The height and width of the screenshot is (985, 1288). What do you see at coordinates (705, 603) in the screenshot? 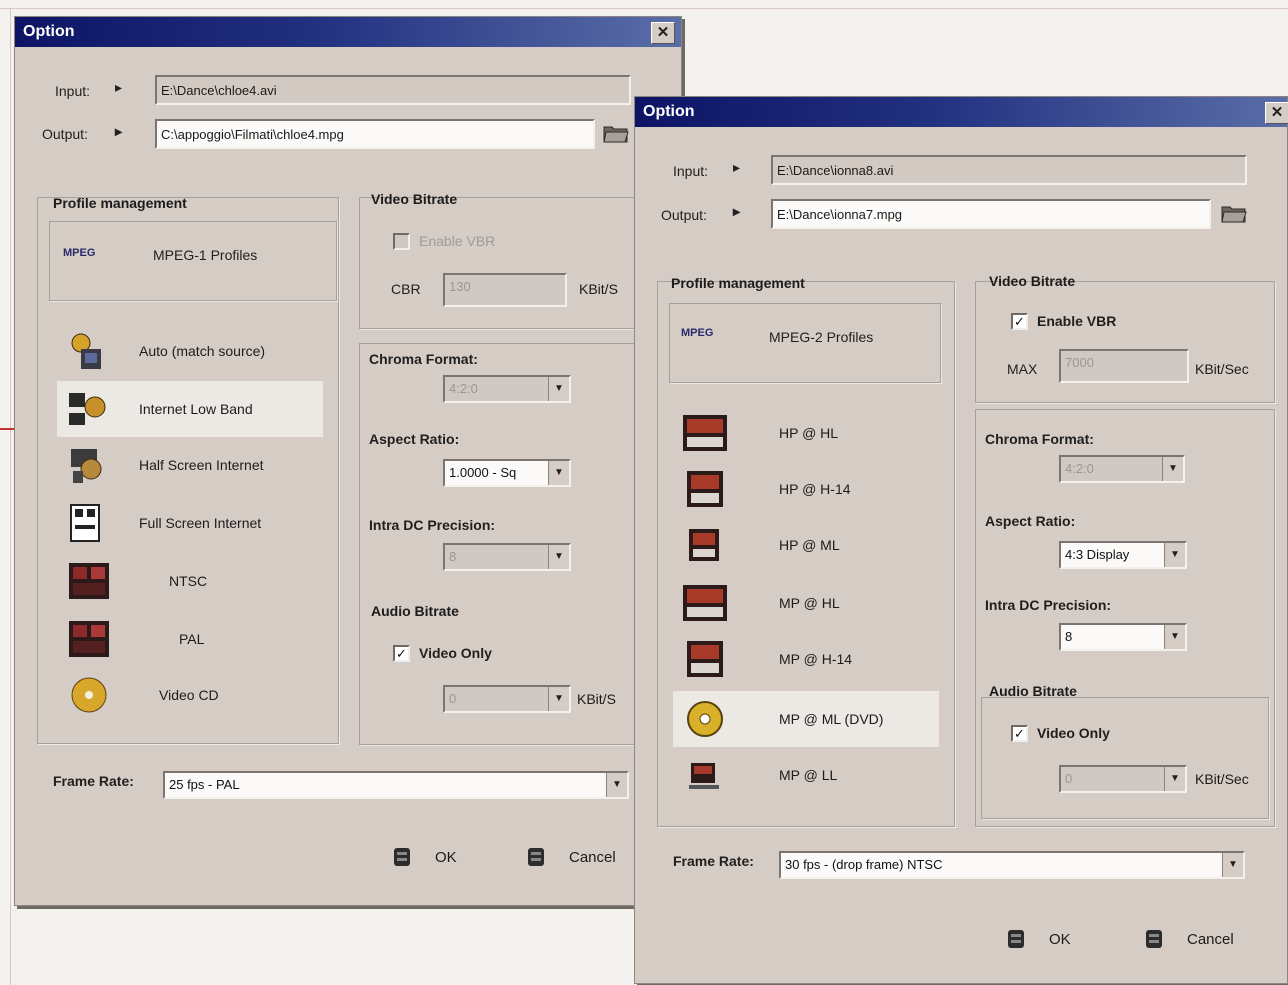
I see `mp-hl-icon` at bounding box center [705, 603].